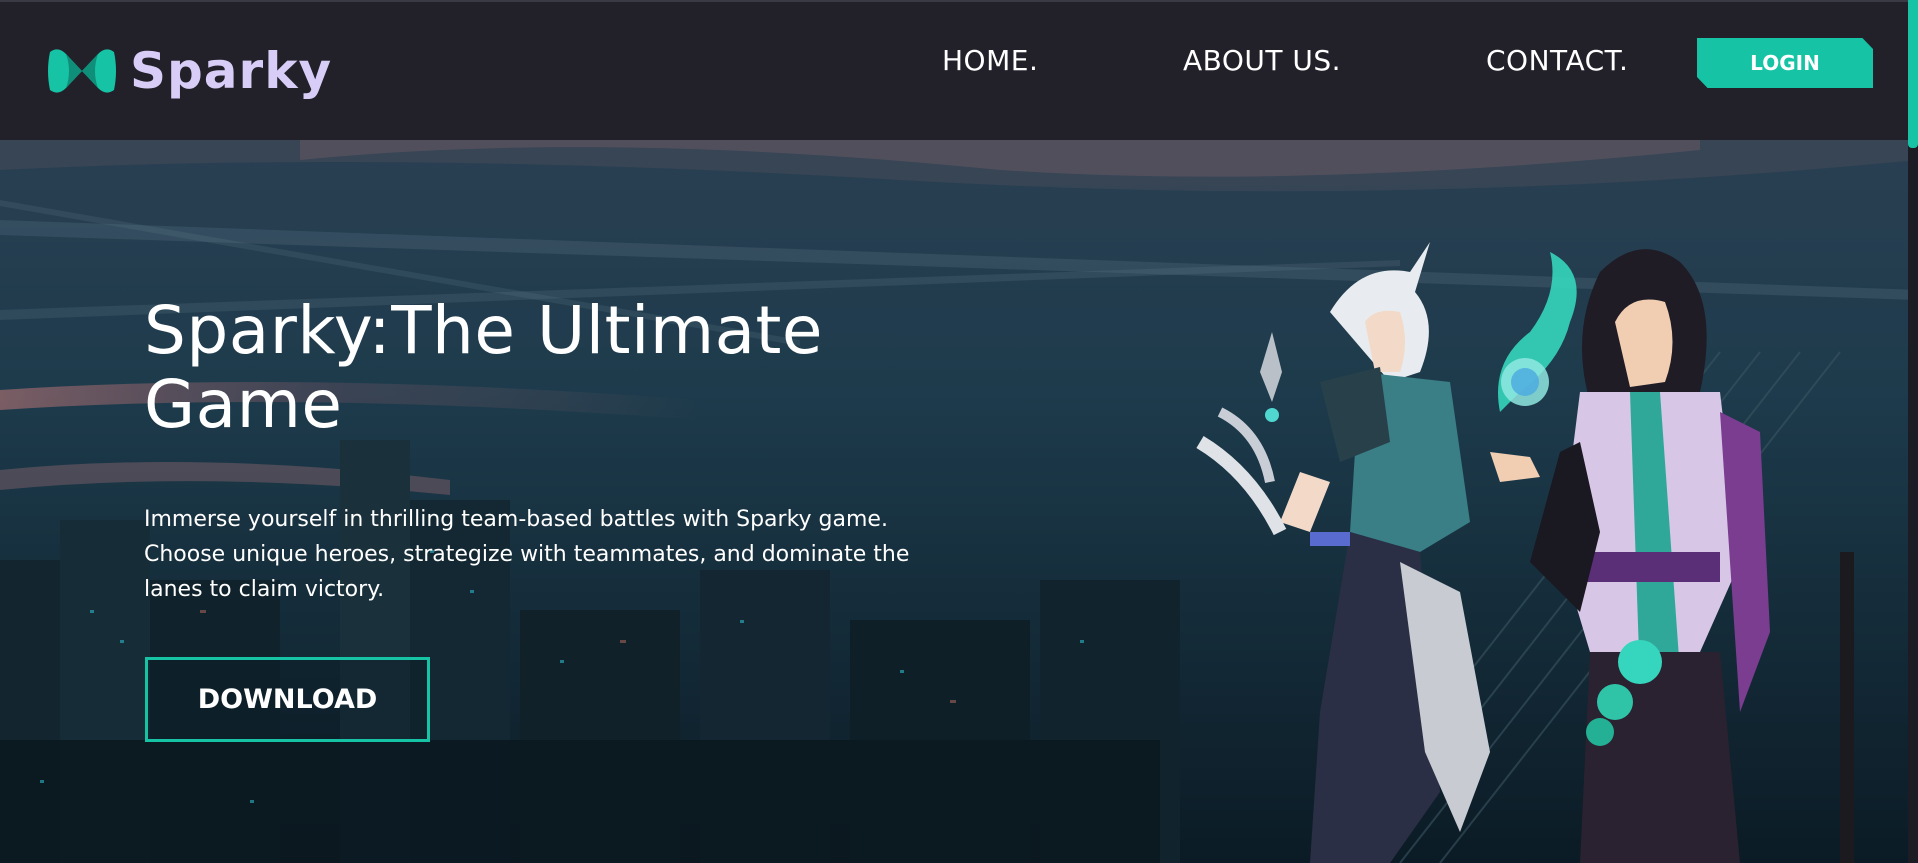 The width and height of the screenshot is (1918, 863). What do you see at coordinates (287, 699) in the screenshot?
I see `download-button: DOWNLOAD` at bounding box center [287, 699].